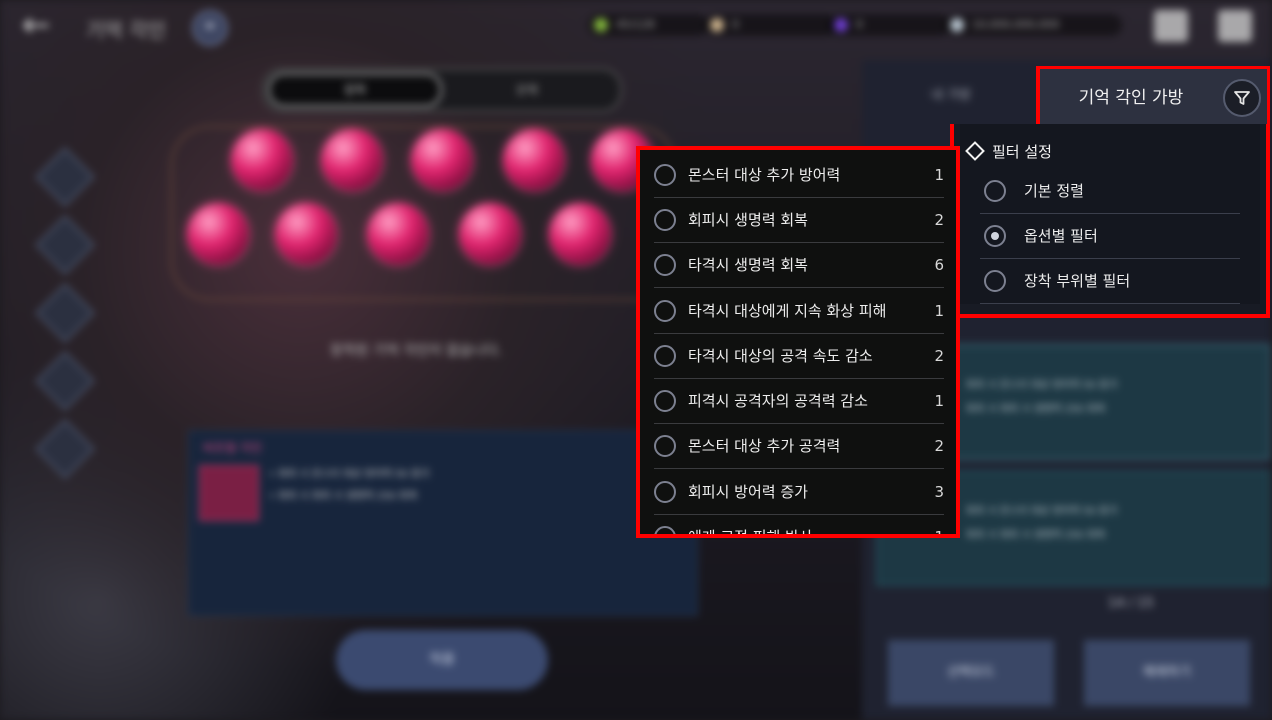 The height and width of the screenshot is (720, 1272). What do you see at coordinates (527, 90) in the screenshot?
I see `tab-disassemble: 분해` at bounding box center [527, 90].